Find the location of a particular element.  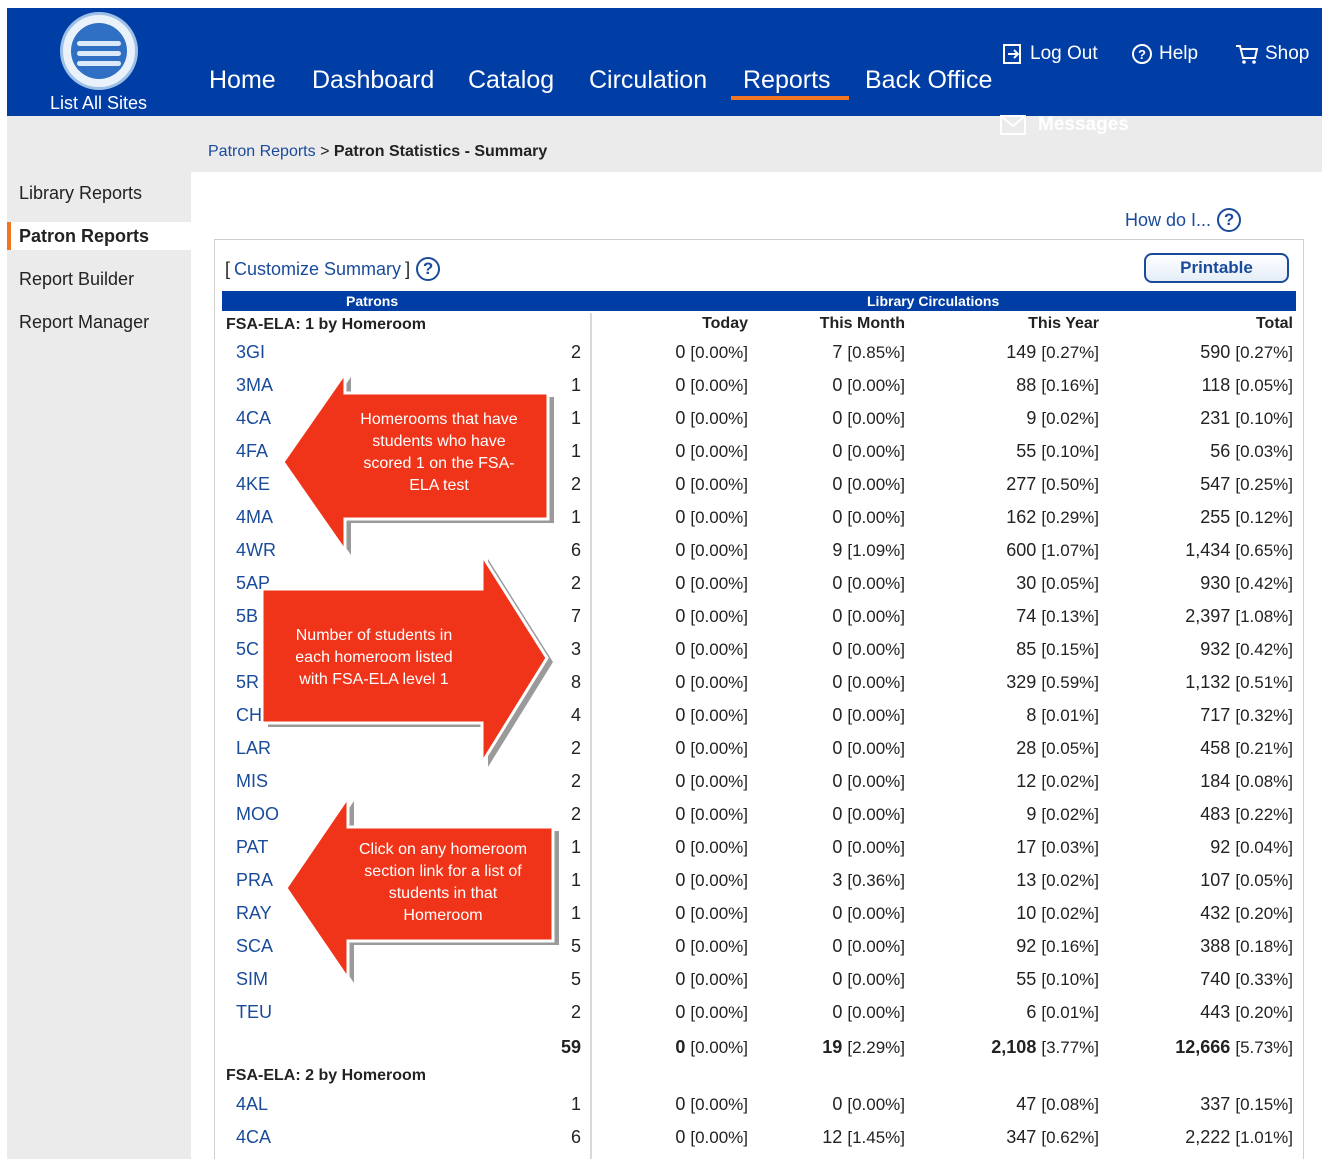

list-all-sites-link: List All Sites is located at coordinates (98, 103).